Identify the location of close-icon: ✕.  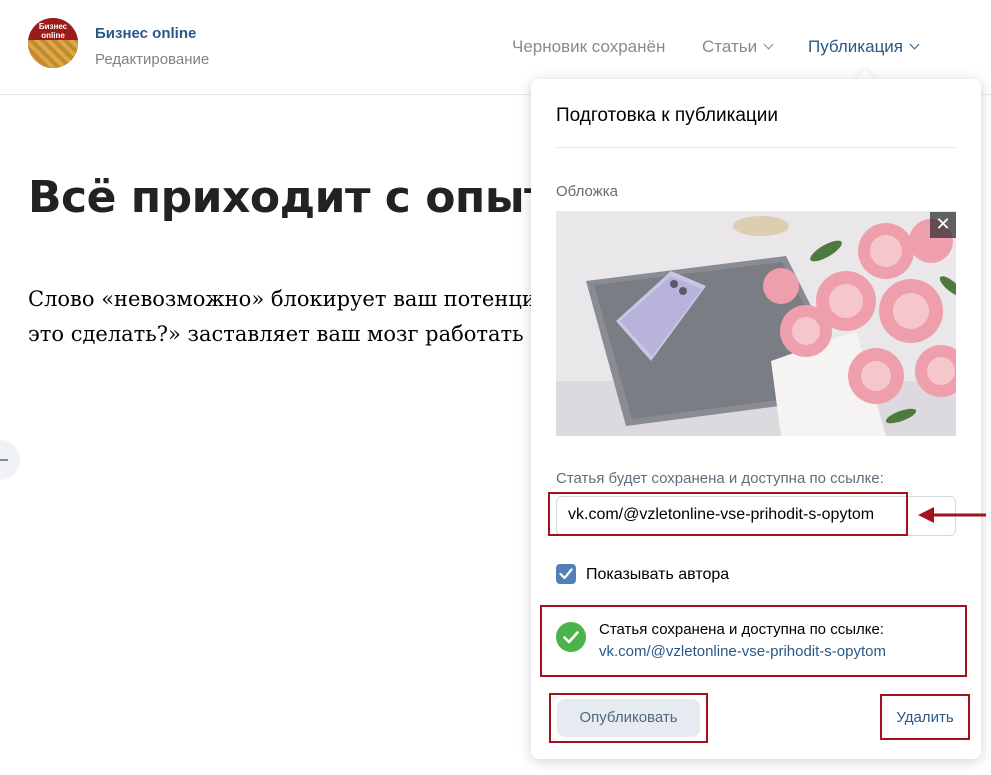
(943, 225).